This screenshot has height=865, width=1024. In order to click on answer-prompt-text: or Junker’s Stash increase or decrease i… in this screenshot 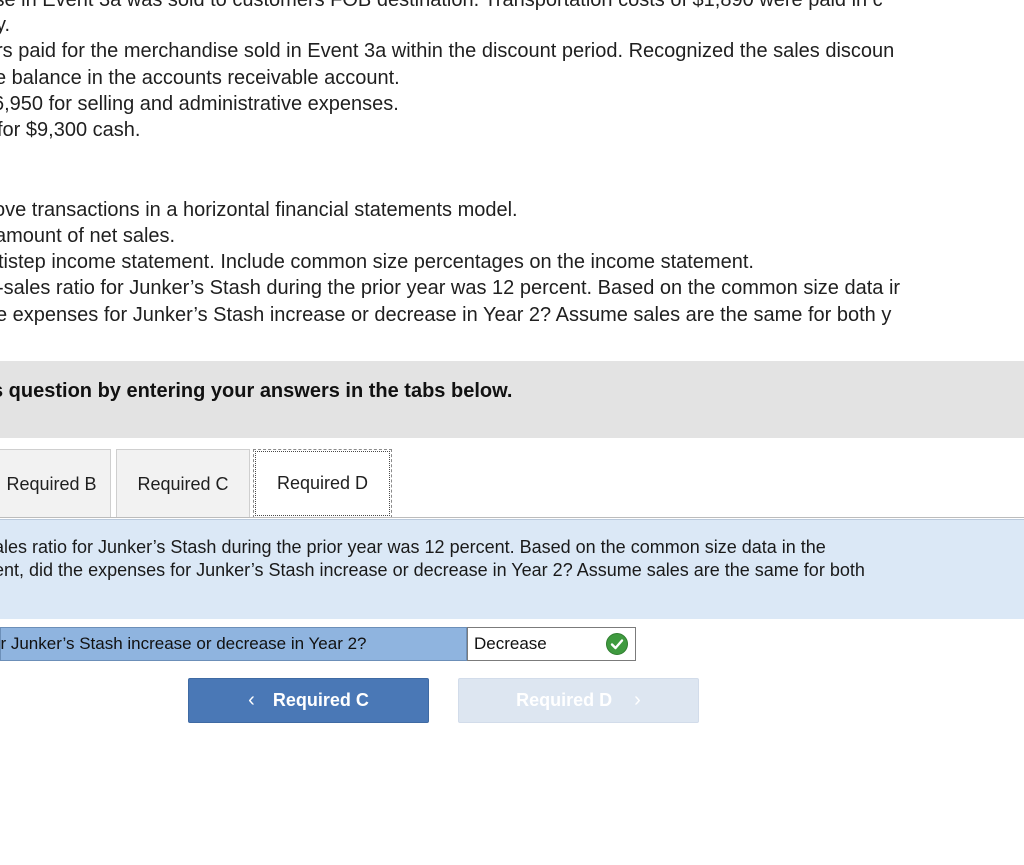, I will do `click(183, 643)`.